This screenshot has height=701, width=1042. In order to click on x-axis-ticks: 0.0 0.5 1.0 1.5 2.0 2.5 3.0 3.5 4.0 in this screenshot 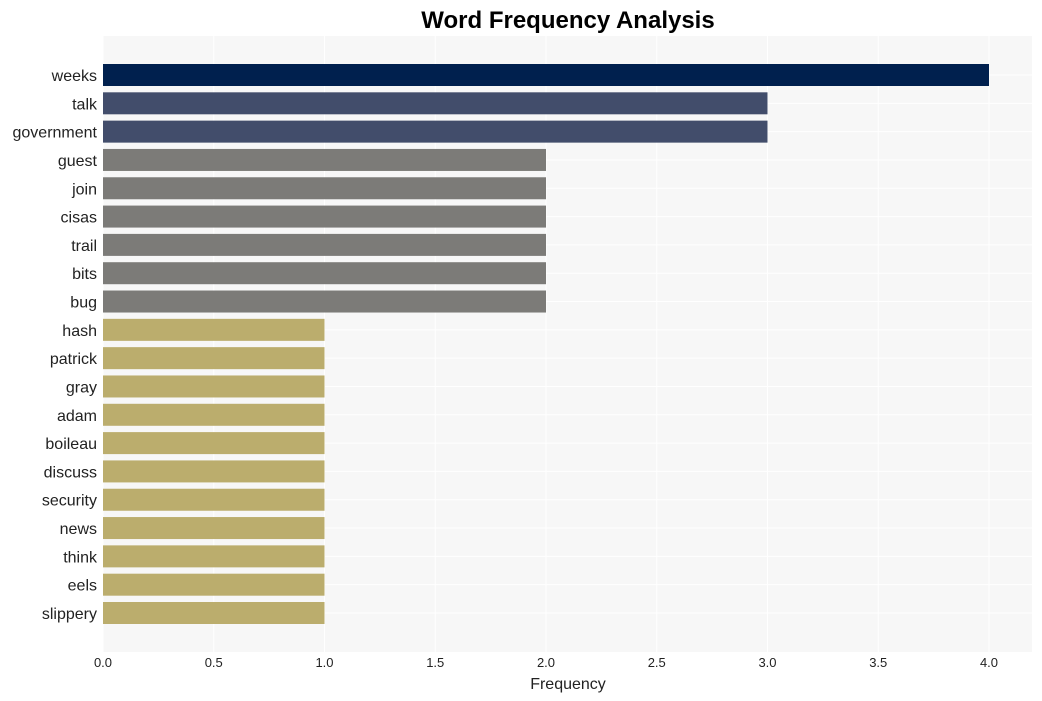, I will do `click(546, 662)`.